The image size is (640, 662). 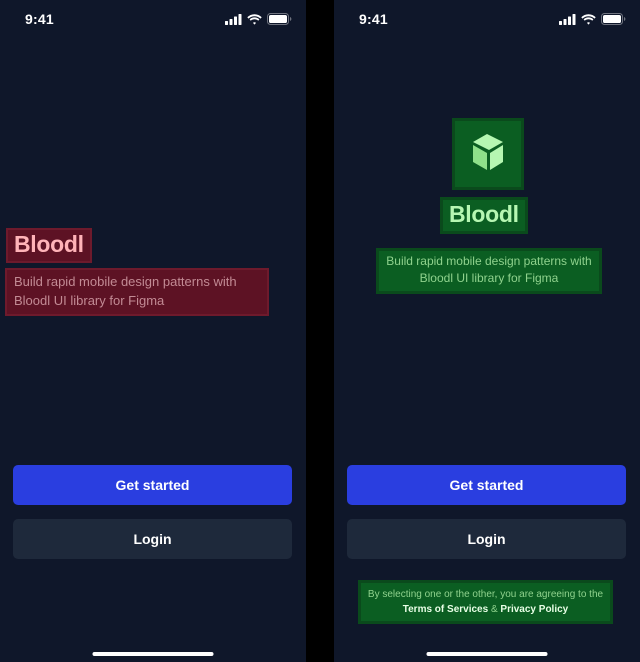 I want to click on privacy-policy-link: Privacy Policy, so click(x=534, y=609).